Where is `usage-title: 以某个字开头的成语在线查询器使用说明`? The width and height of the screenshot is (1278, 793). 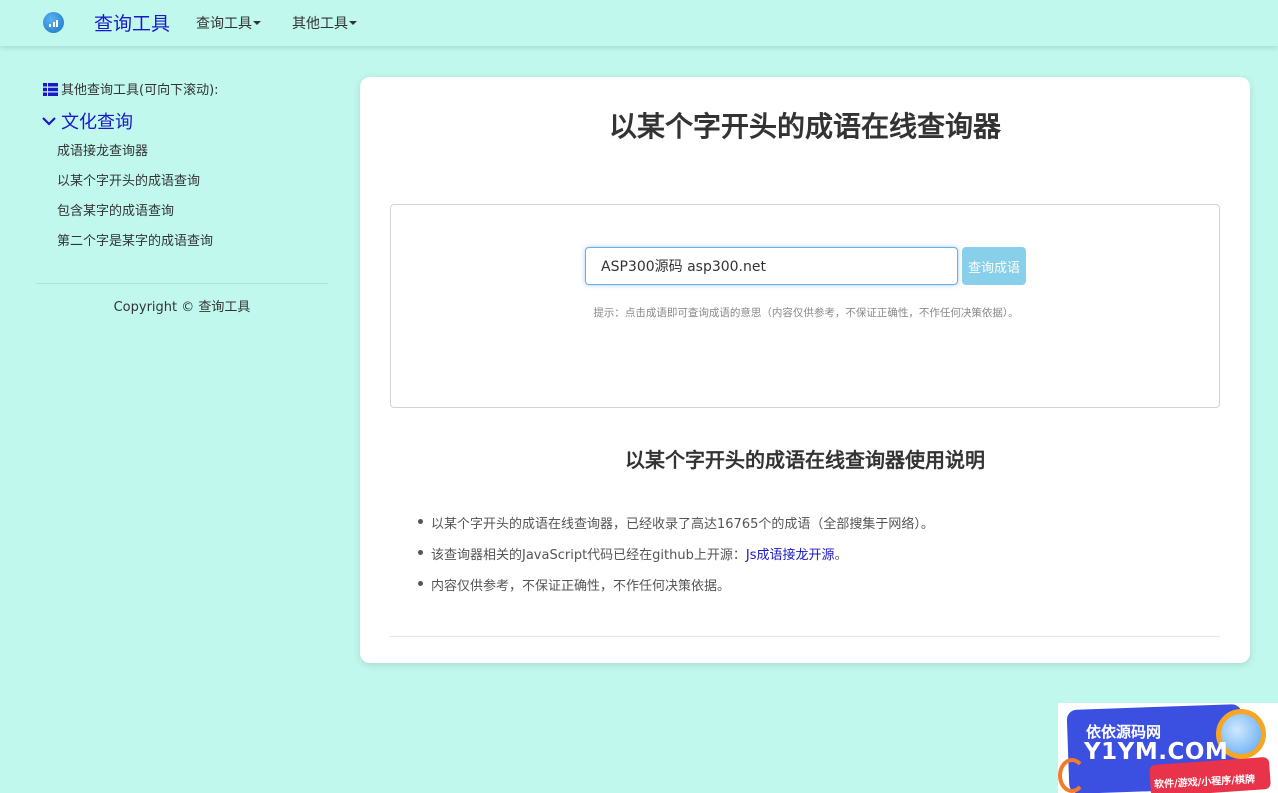
usage-title: 以某个字开头的成语在线查询器使用说明 is located at coordinates (805, 460).